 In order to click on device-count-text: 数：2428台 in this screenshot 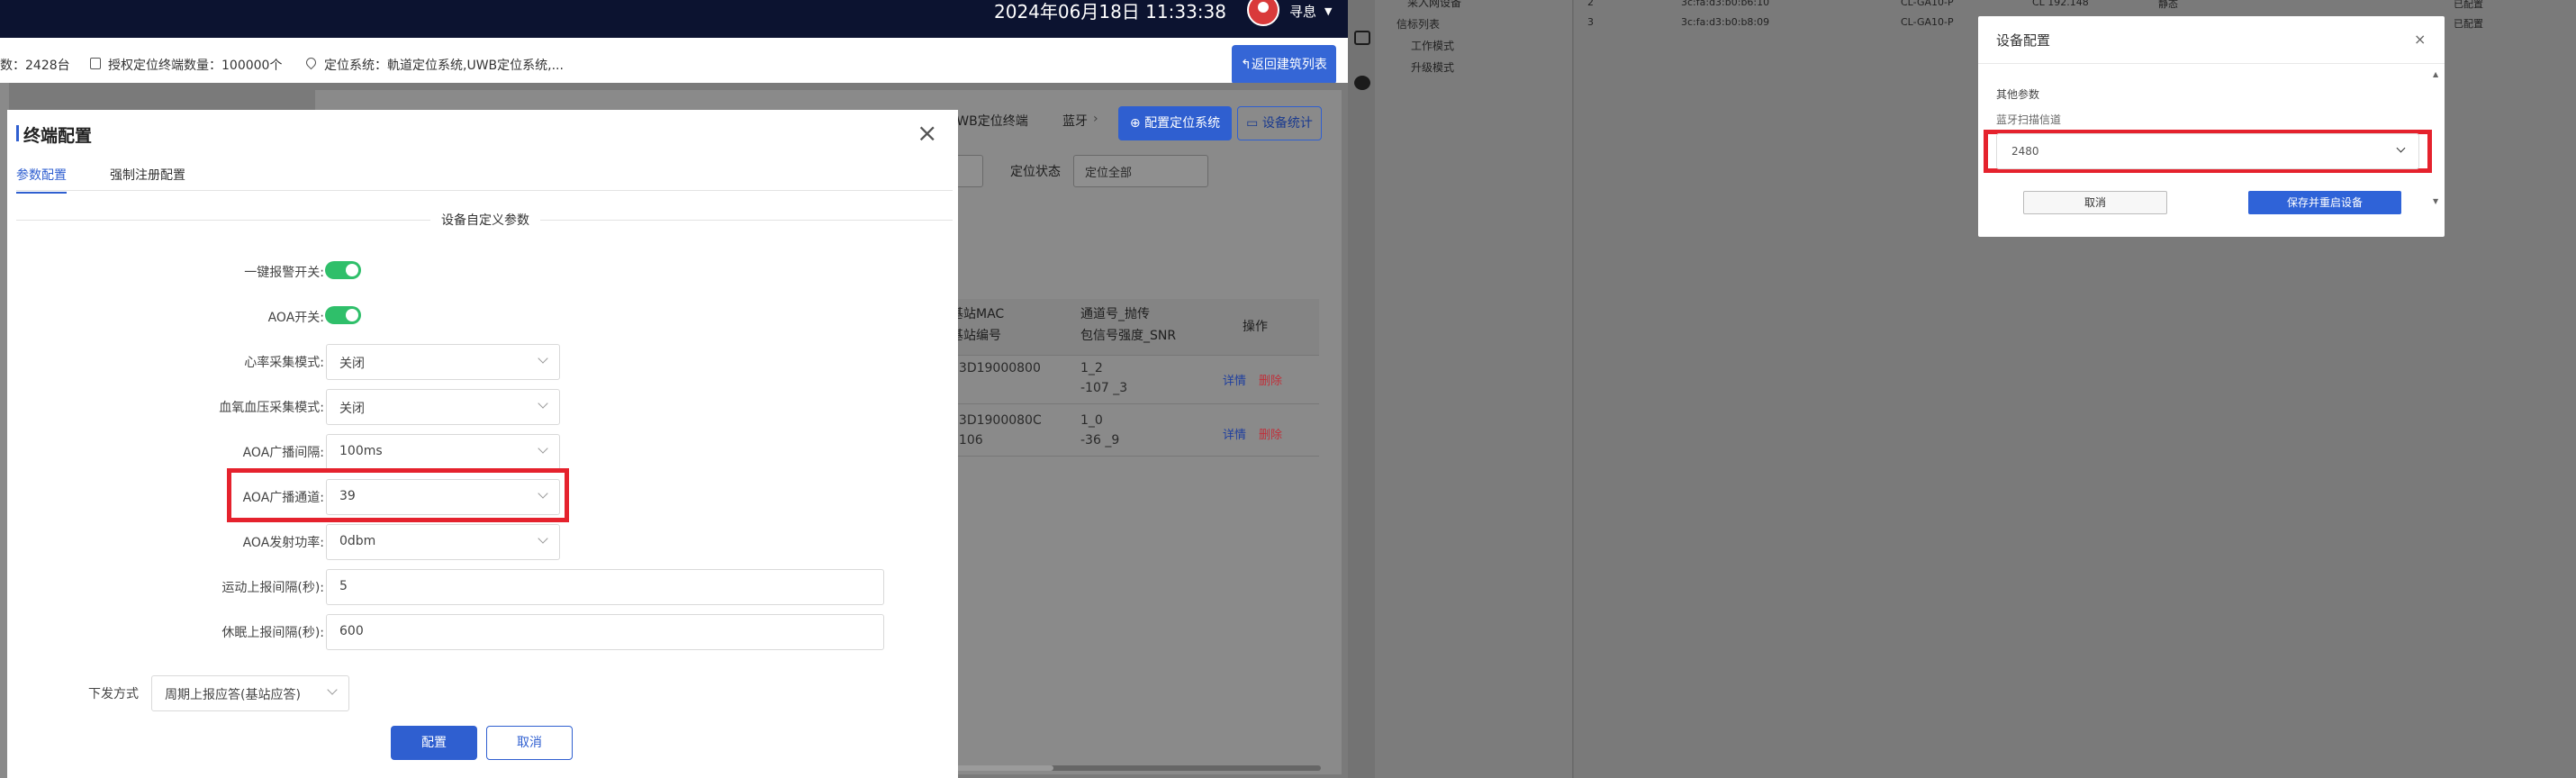, I will do `click(35, 66)`.